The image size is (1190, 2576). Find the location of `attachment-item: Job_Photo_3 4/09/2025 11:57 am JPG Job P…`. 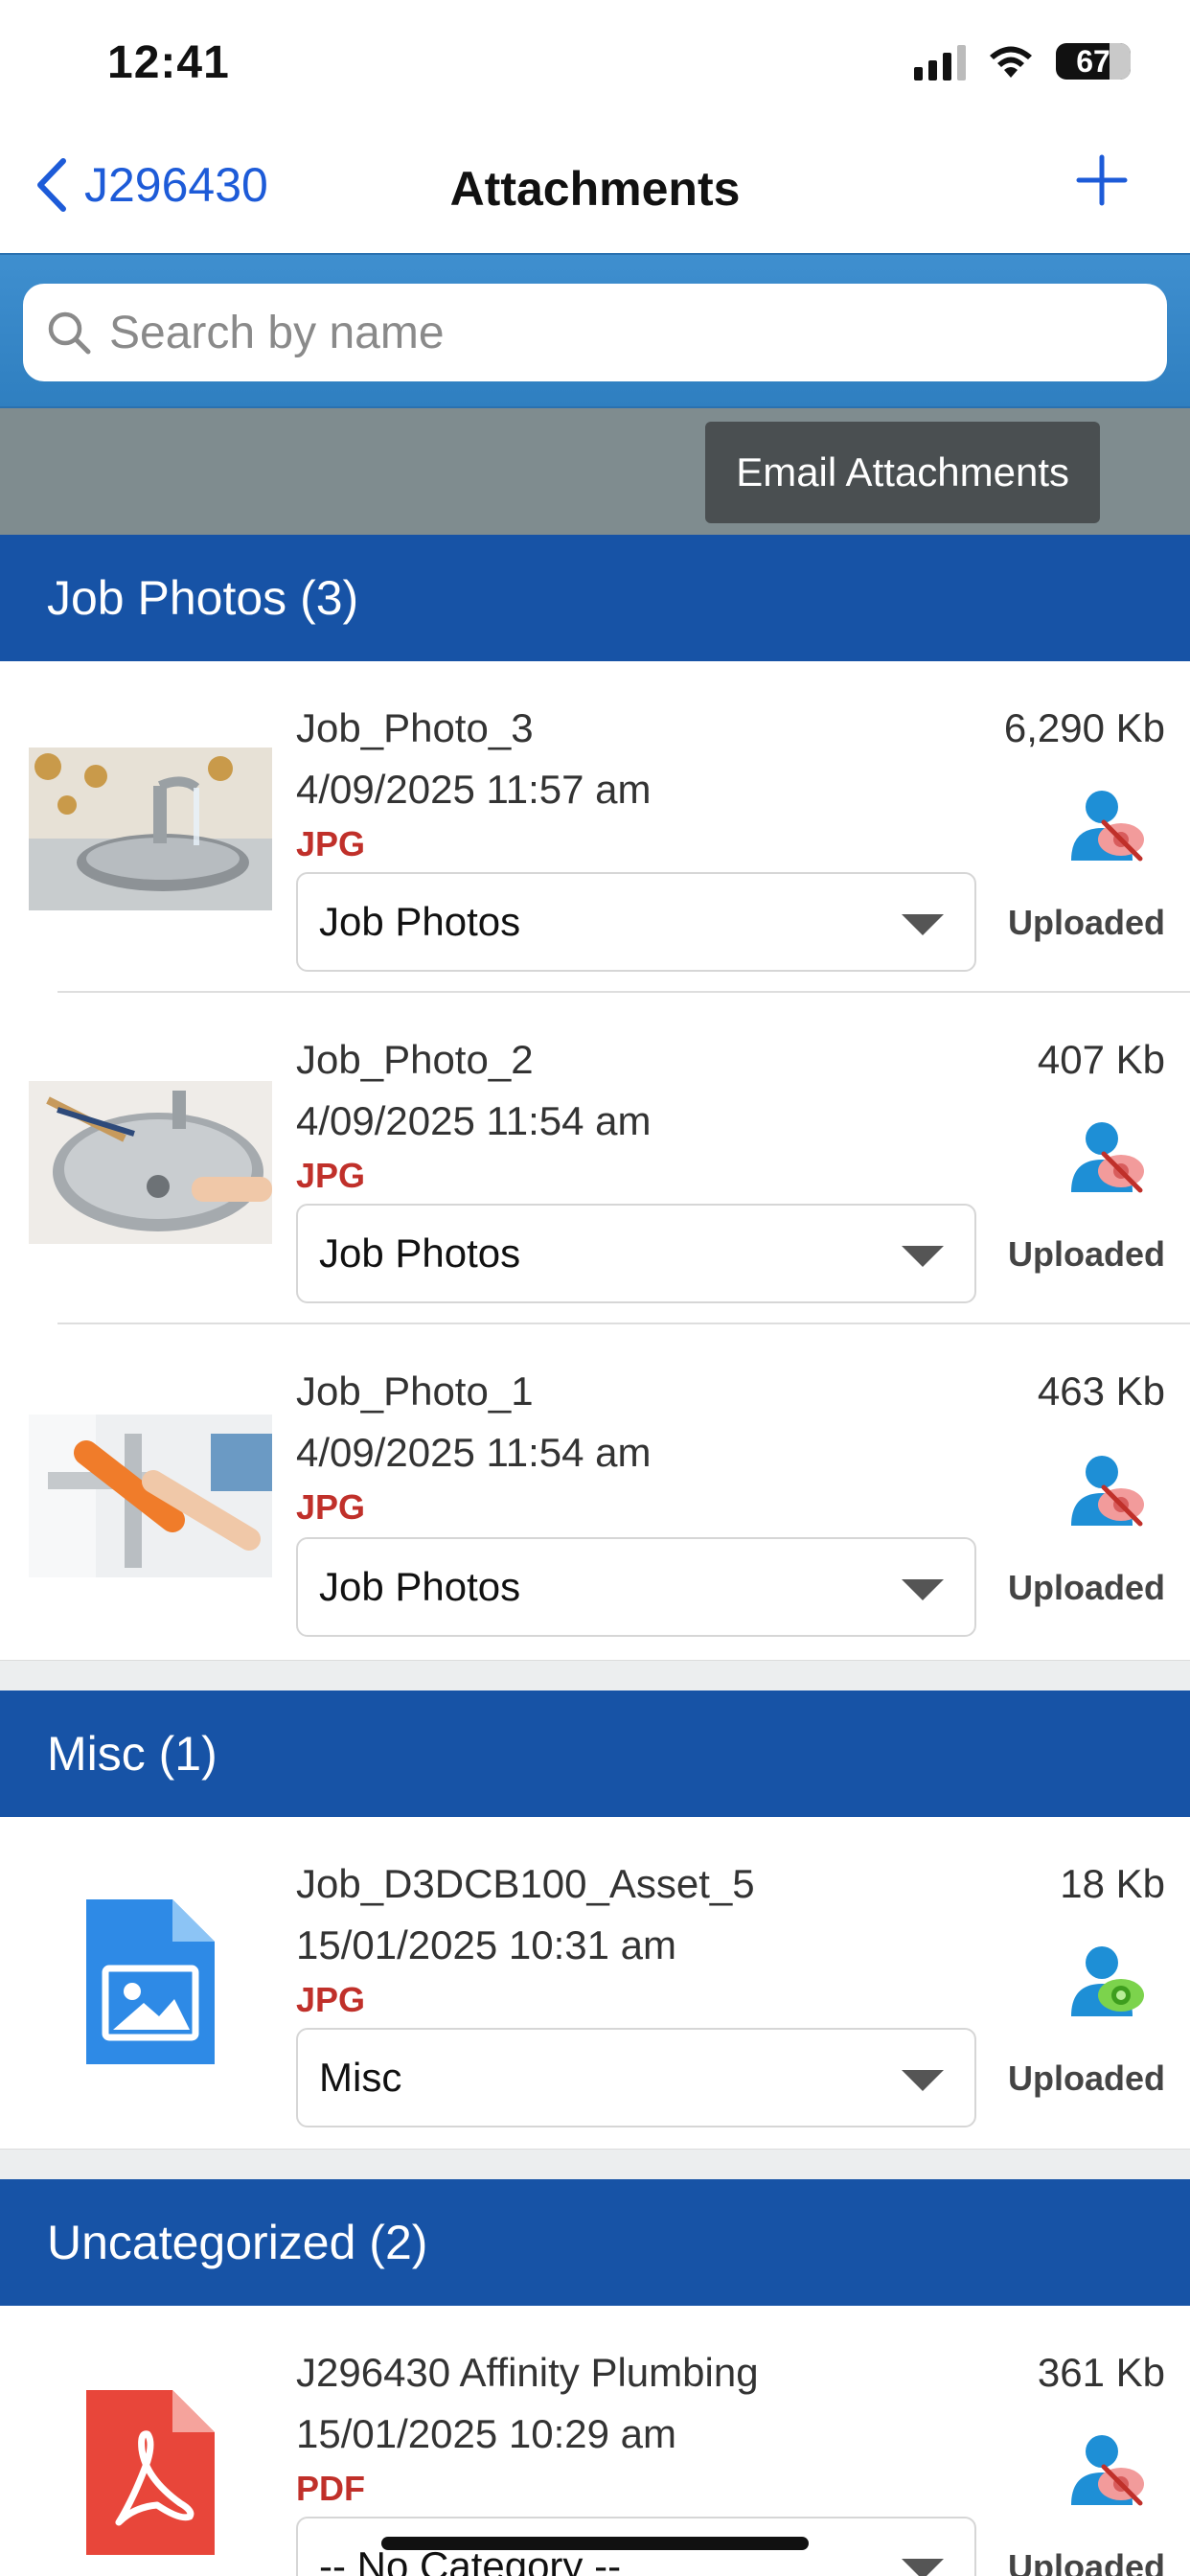

attachment-item: Job_Photo_3 4/09/2025 11:57 am JPG Job P… is located at coordinates (595, 827).